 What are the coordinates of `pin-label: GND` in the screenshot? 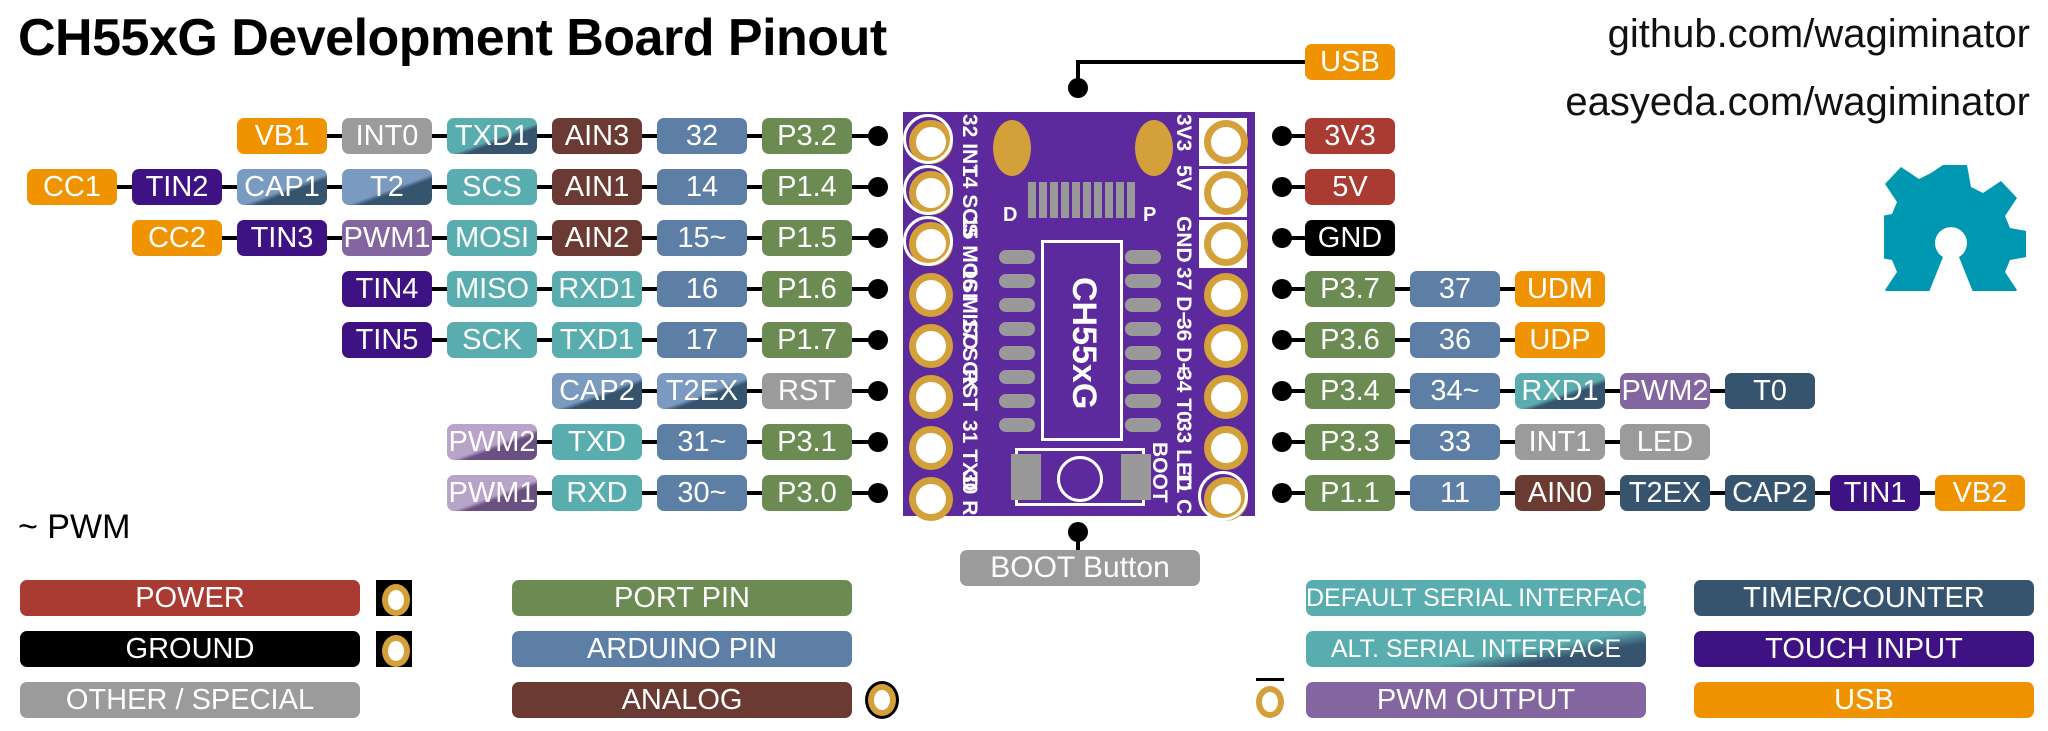 It's located at (1350, 238).